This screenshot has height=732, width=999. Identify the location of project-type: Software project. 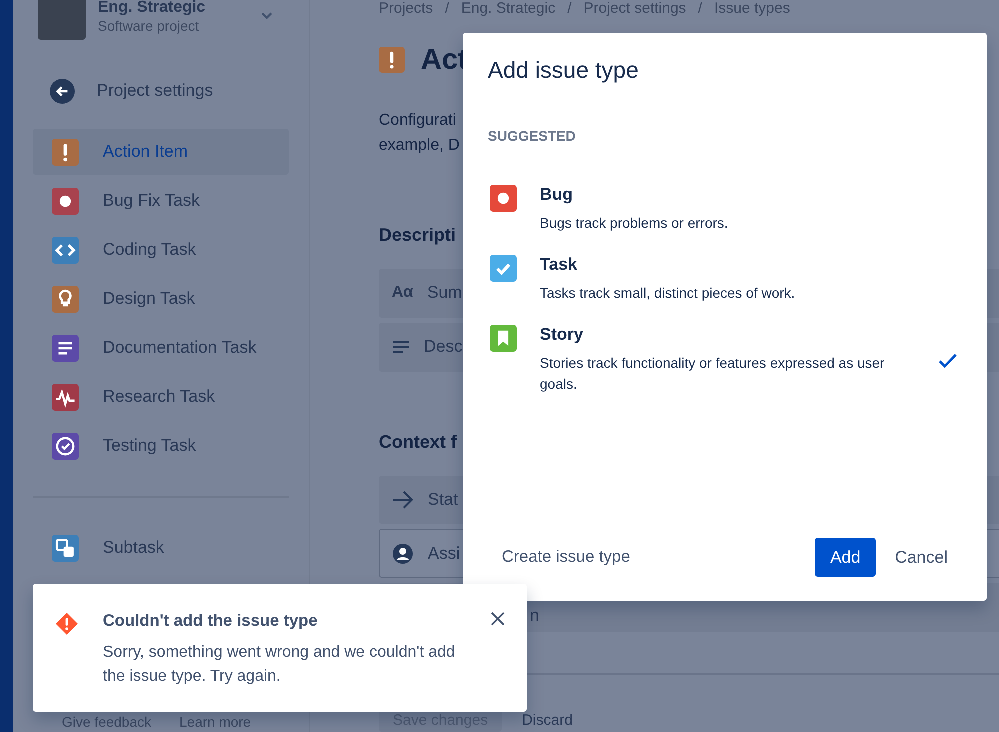
(149, 25).